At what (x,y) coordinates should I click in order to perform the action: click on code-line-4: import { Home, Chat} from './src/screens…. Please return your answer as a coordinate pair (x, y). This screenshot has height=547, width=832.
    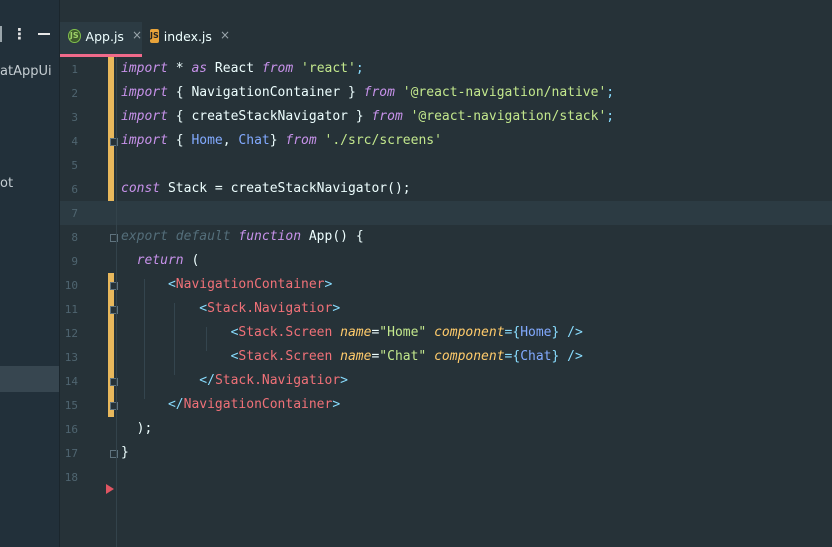
    Looking at the image, I should click on (281, 141).